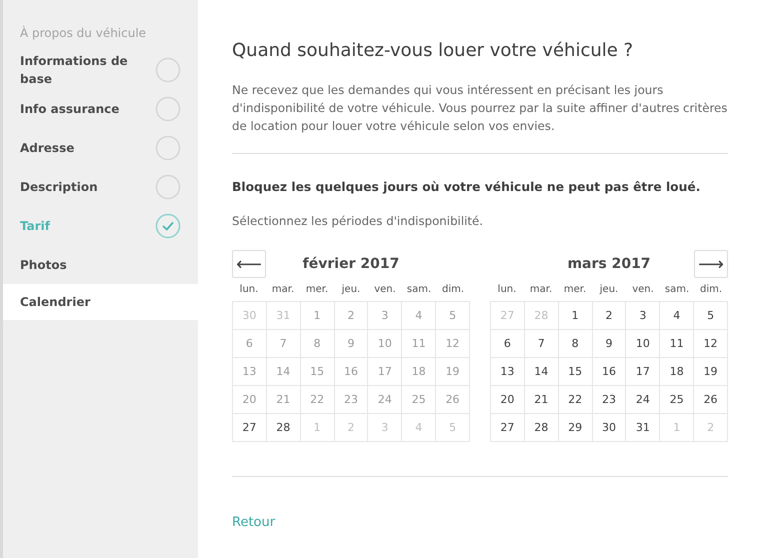  Describe the element at coordinates (100, 186) in the screenshot. I see `sidebar-item: Description` at that location.